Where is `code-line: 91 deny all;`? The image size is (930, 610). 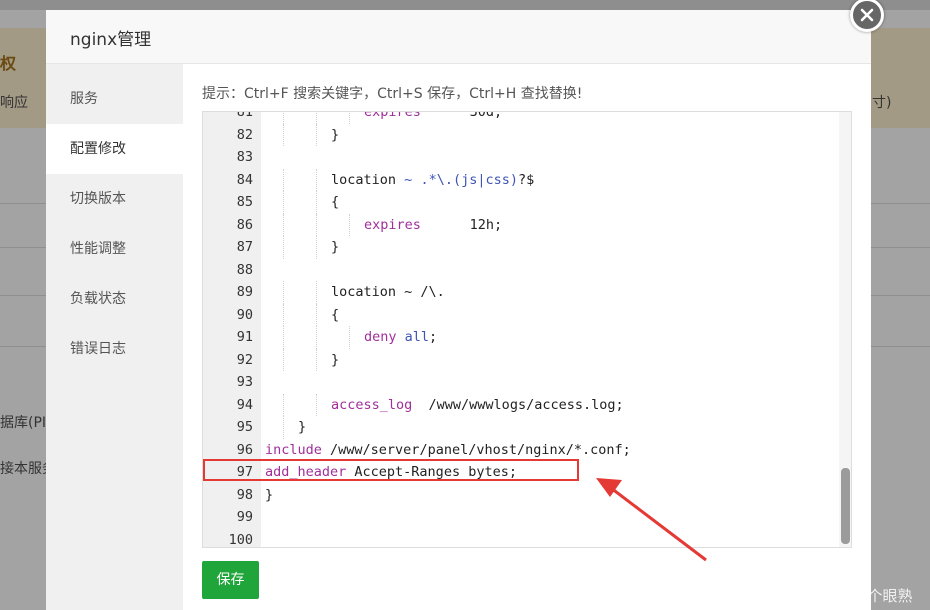 code-line: 91 deny all; is located at coordinates (527, 337).